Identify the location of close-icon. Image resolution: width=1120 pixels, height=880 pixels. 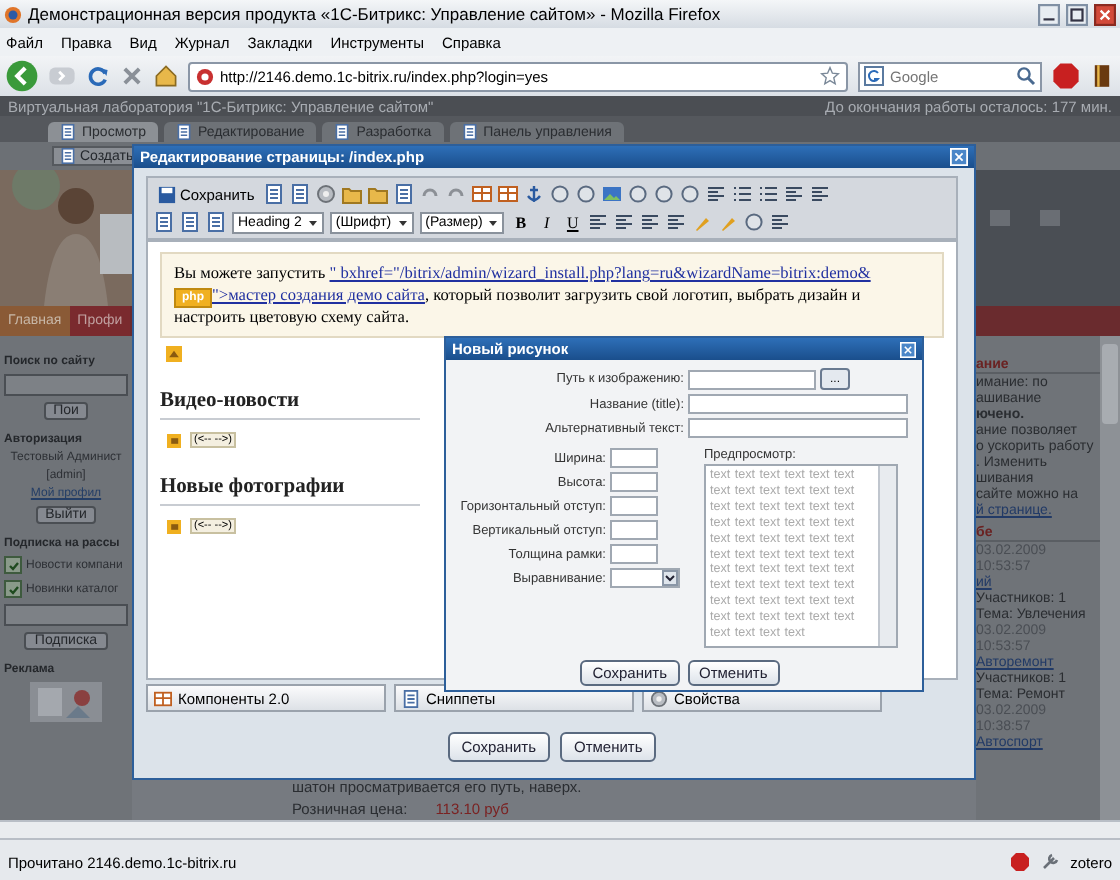
(1105, 14).